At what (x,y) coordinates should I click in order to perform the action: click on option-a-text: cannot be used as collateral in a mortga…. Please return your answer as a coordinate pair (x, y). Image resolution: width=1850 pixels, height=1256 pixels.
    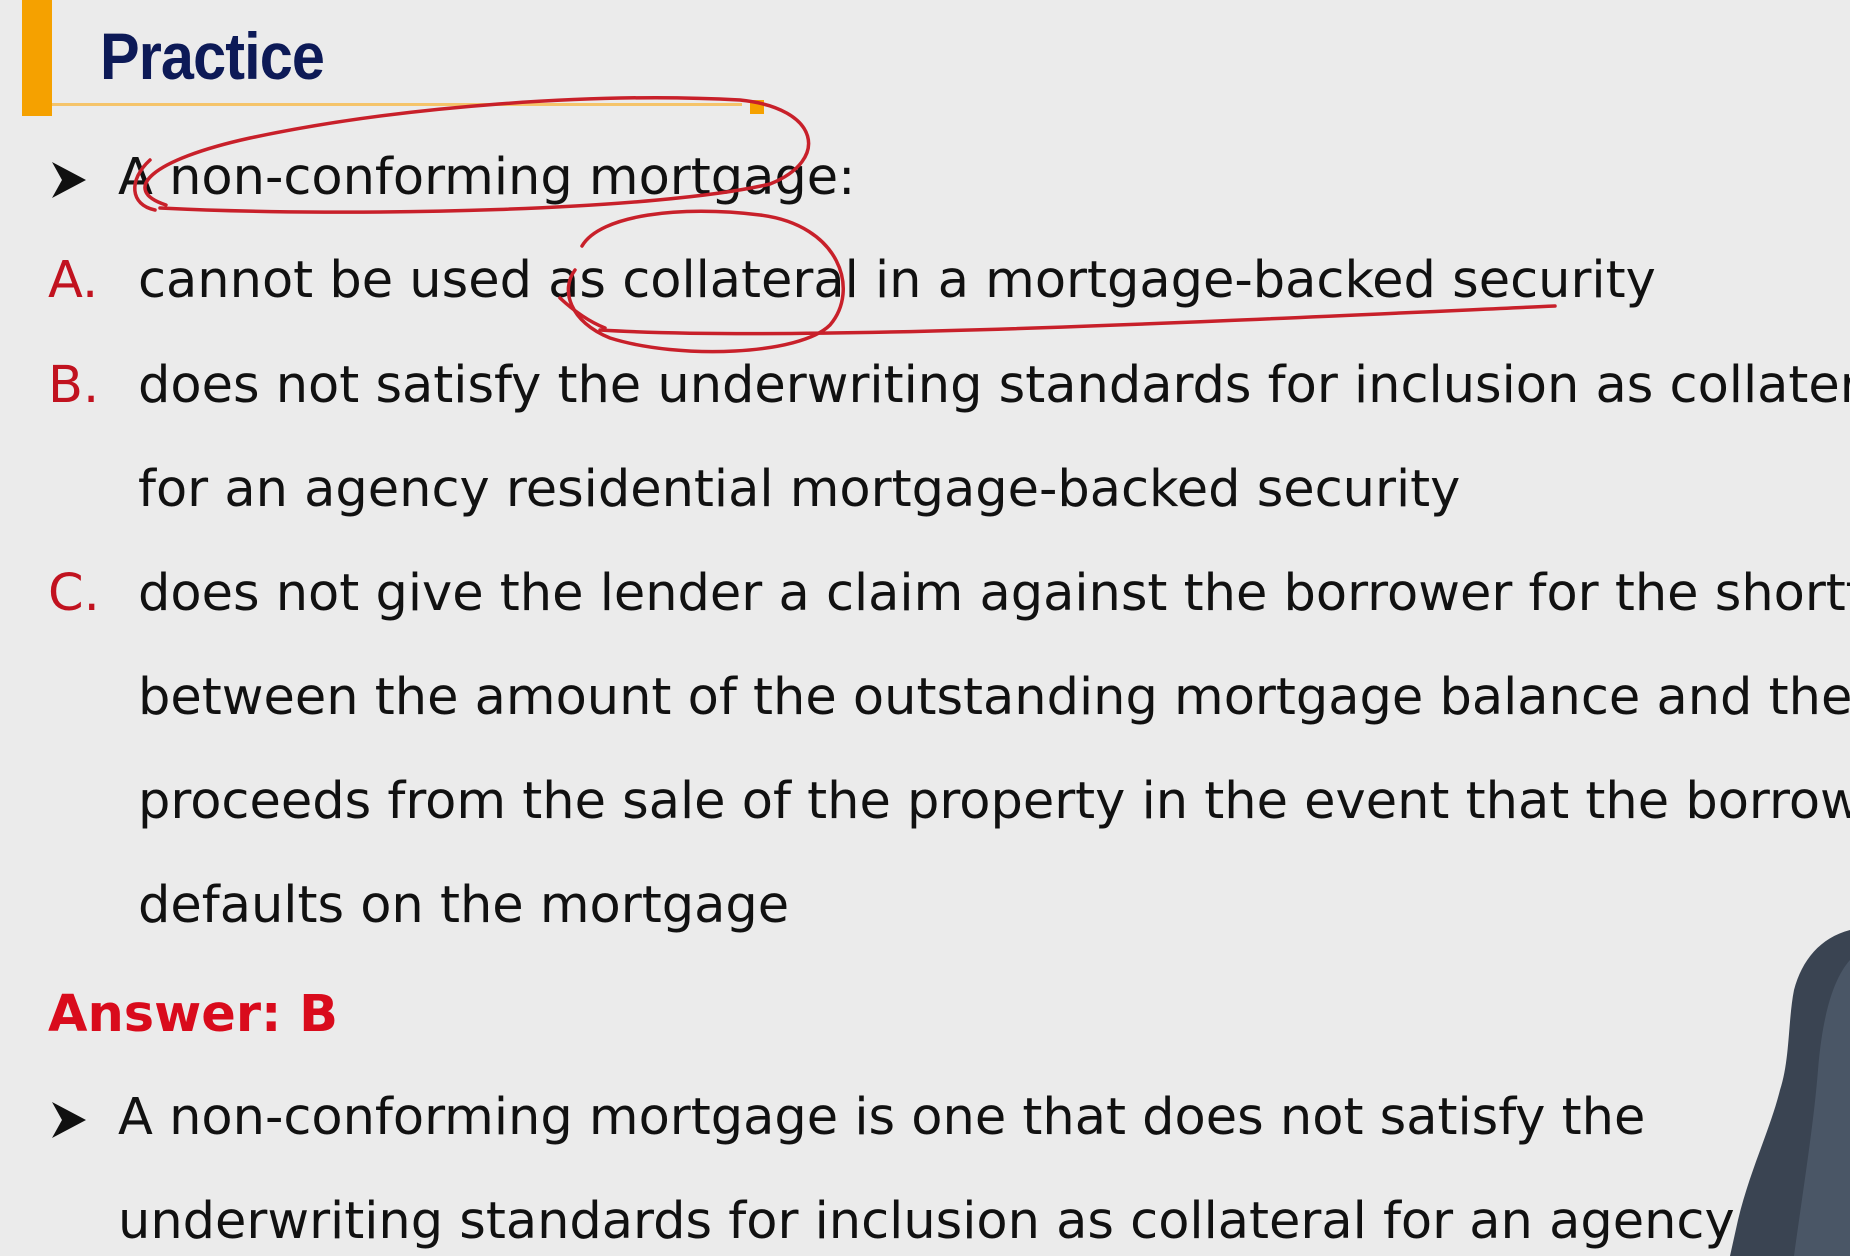
    Looking at the image, I should click on (897, 280).